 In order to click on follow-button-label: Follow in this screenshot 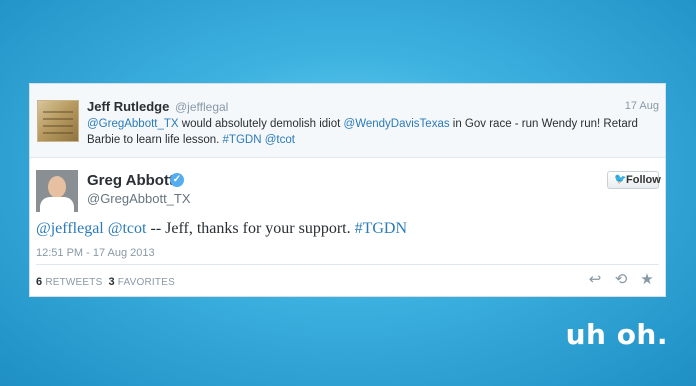, I will do `click(643, 180)`.